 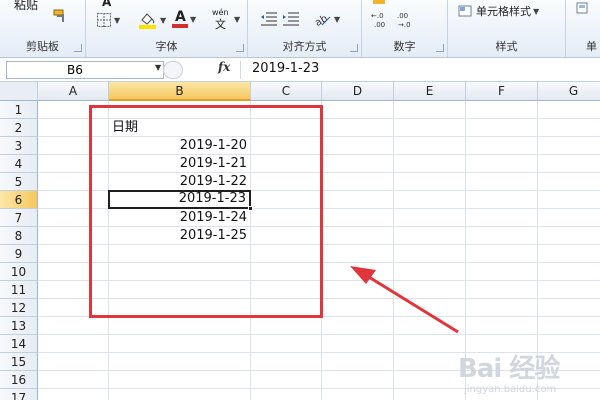 What do you see at coordinates (569, 272) in the screenshot?
I see `cell-g10` at bounding box center [569, 272].